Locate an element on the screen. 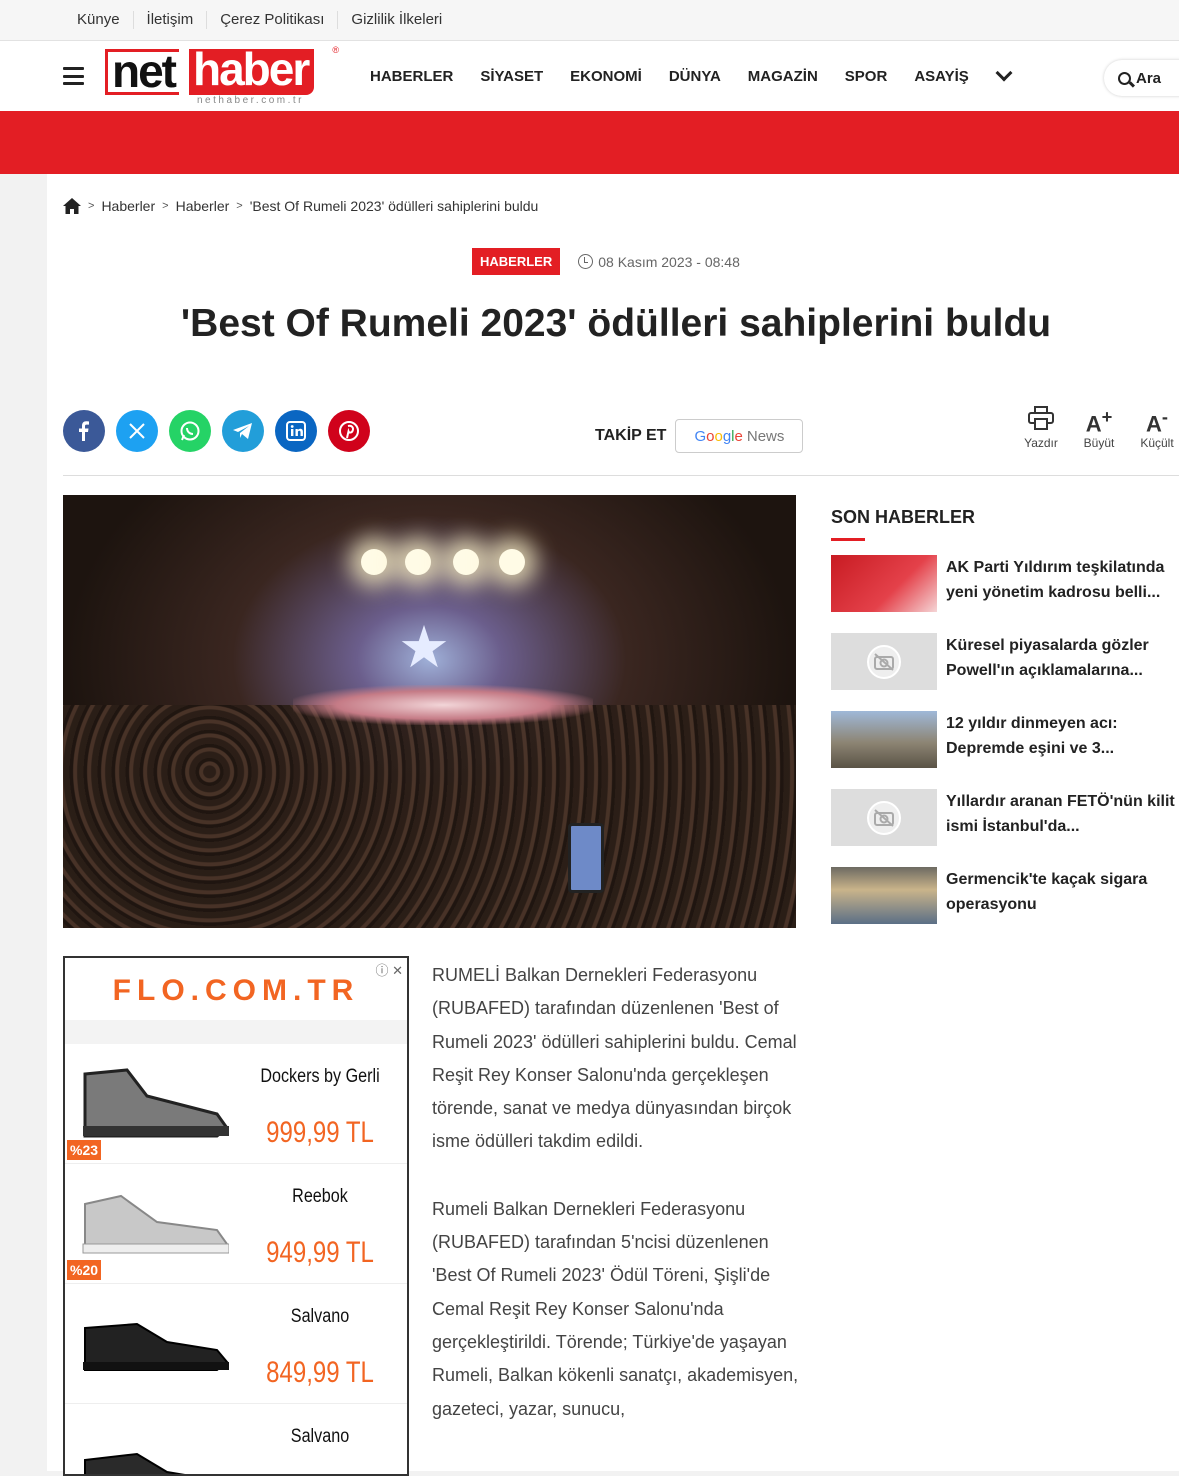 Image resolution: width=1179 pixels, height=1476 pixels. ad-brand: FLO.COM.TR is located at coordinates (236, 990).